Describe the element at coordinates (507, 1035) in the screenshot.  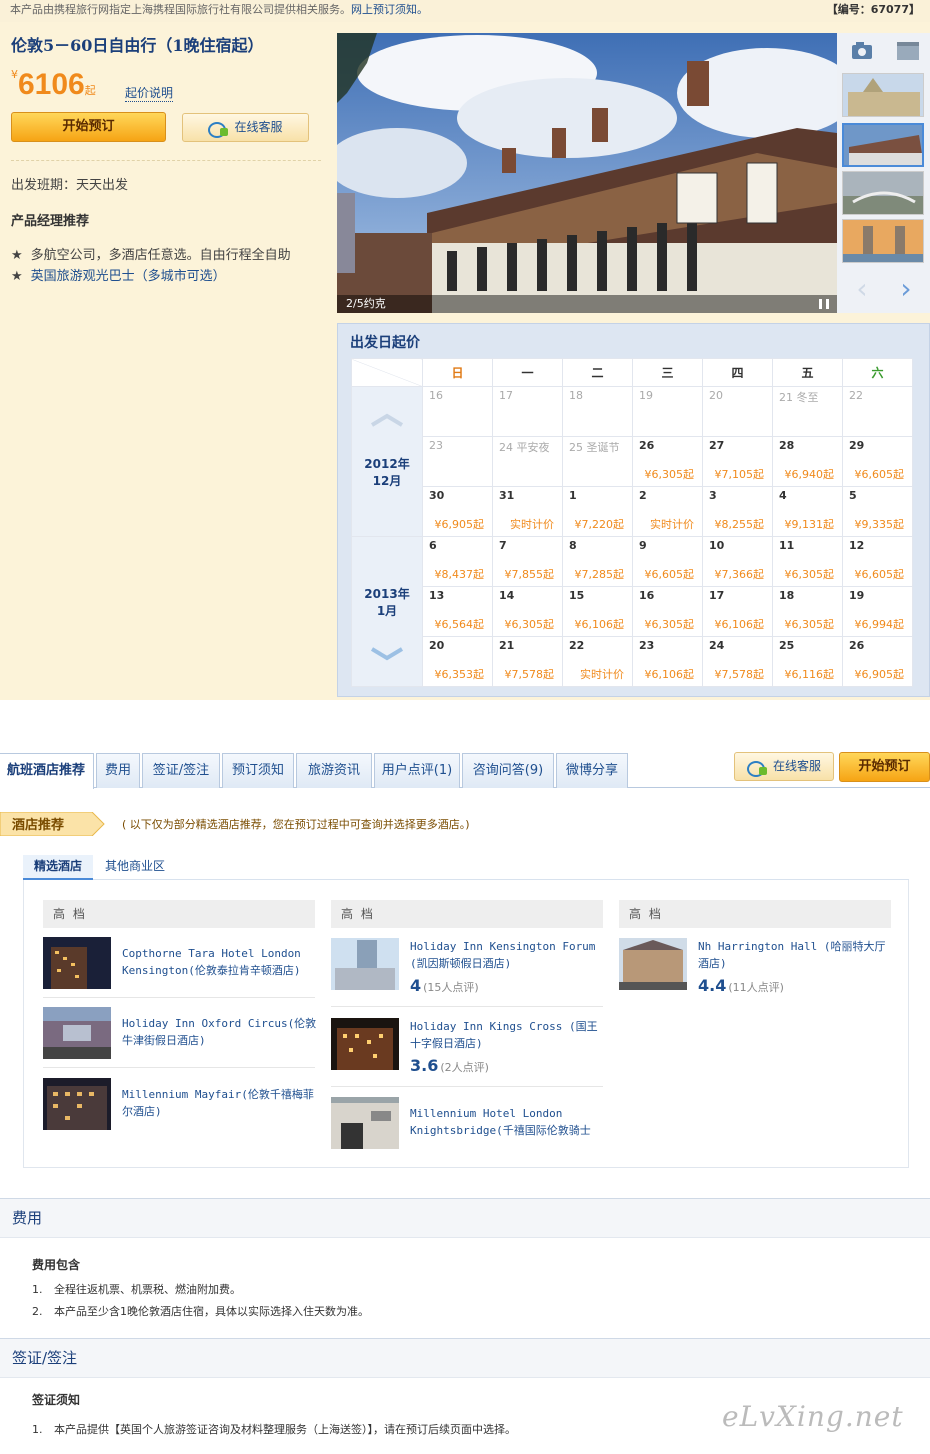
I see `hotel-name-link: Holiday Inn Kings Cross (国王十字假日酒店)` at that location.